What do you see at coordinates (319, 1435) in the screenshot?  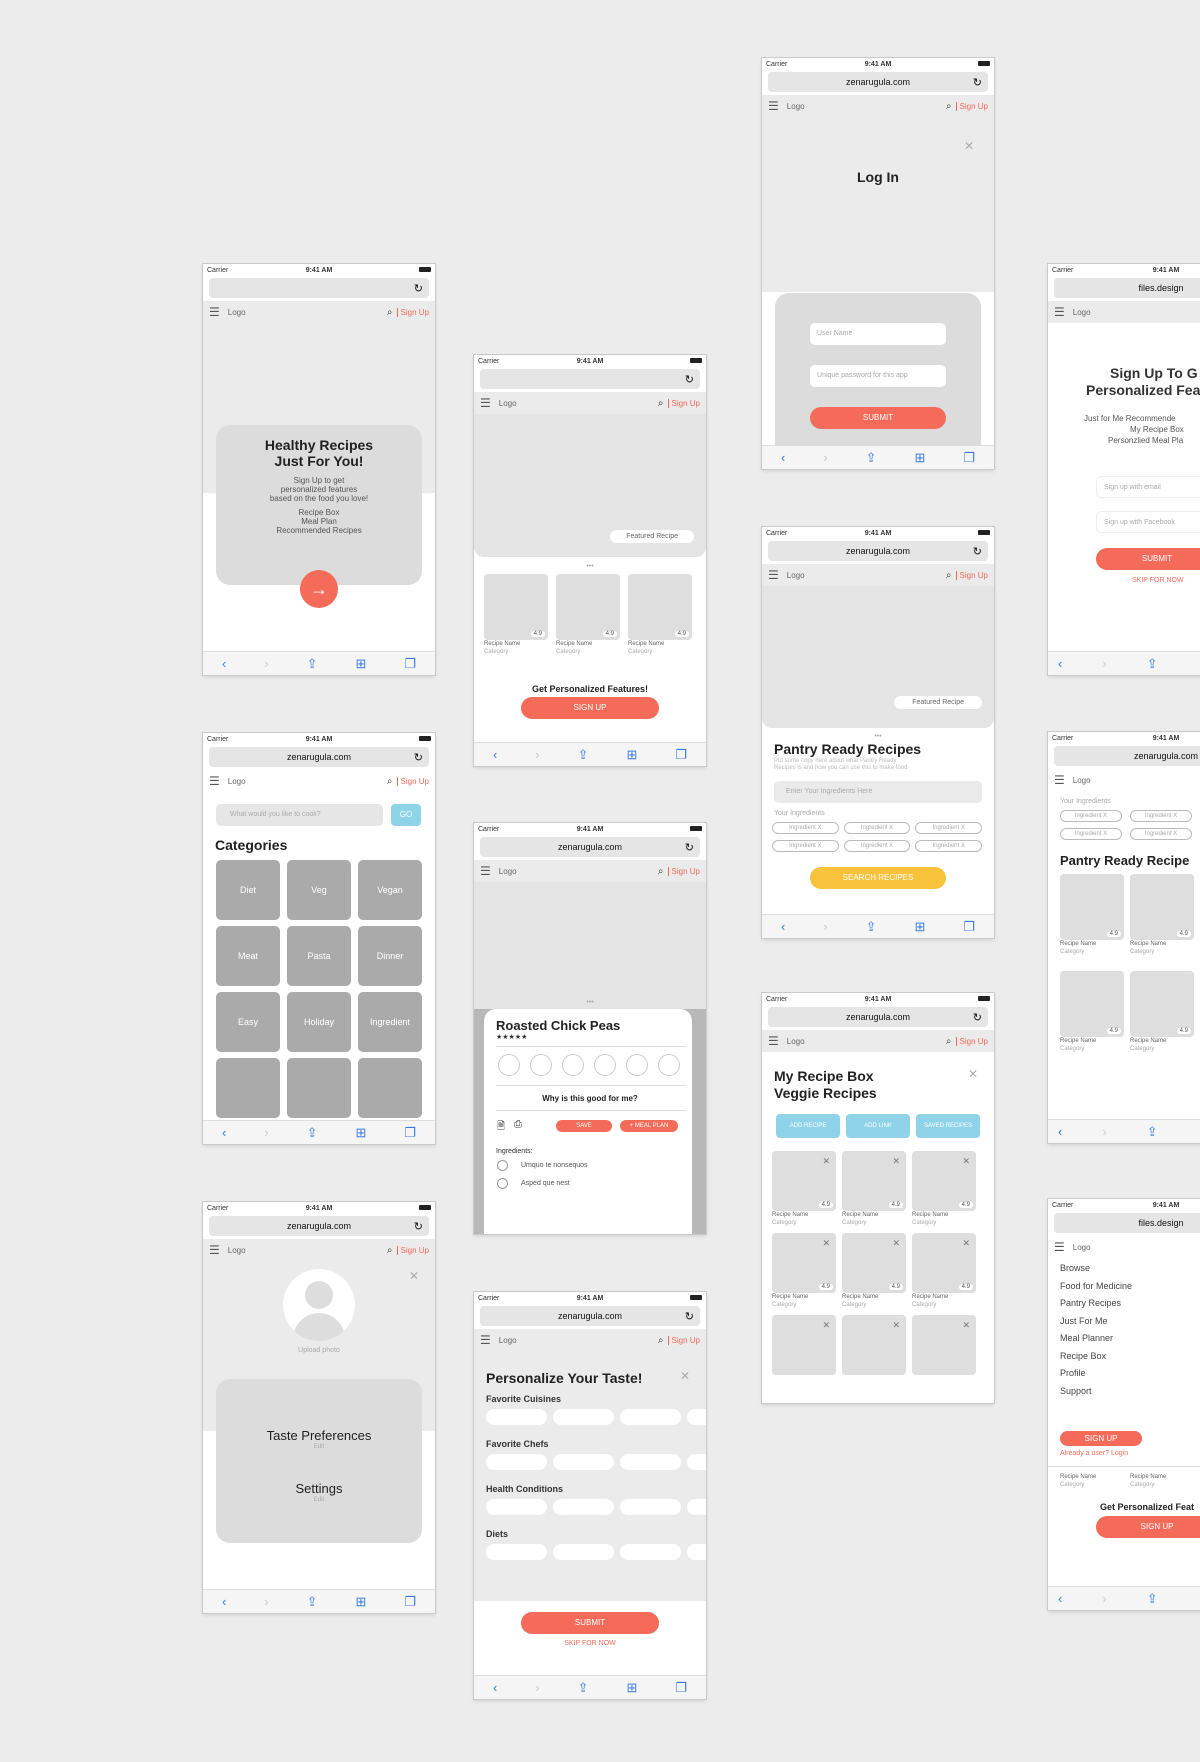 I see `taste-preferences-link: Taste Preferences` at bounding box center [319, 1435].